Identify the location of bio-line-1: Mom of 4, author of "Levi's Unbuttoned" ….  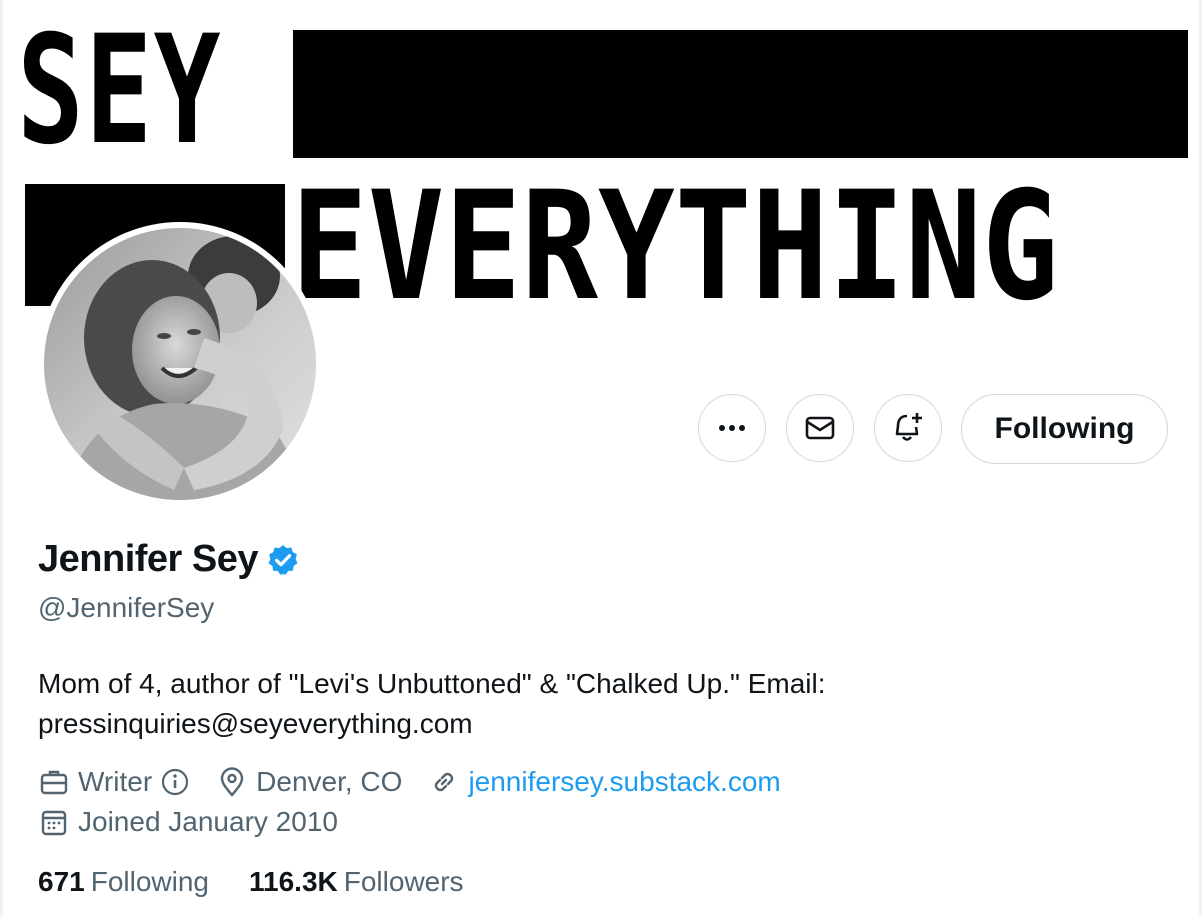
(432, 683).